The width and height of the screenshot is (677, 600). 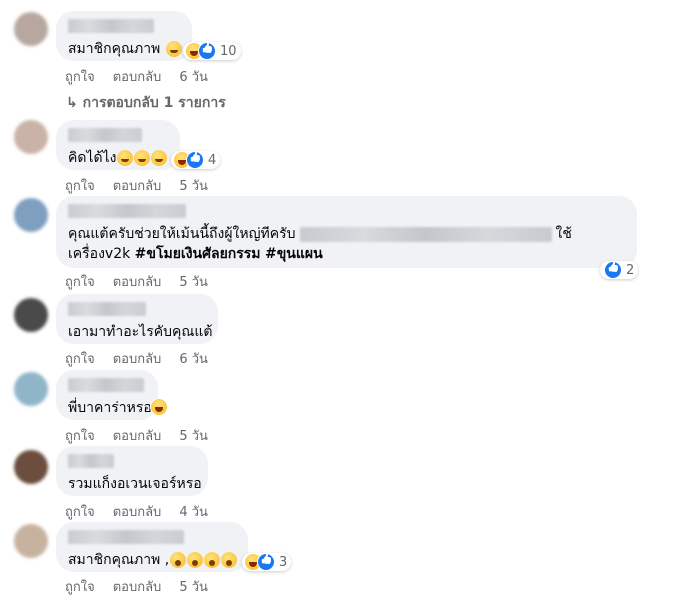 I want to click on comment-text: คิดได้ไง, so click(x=118, y=158).